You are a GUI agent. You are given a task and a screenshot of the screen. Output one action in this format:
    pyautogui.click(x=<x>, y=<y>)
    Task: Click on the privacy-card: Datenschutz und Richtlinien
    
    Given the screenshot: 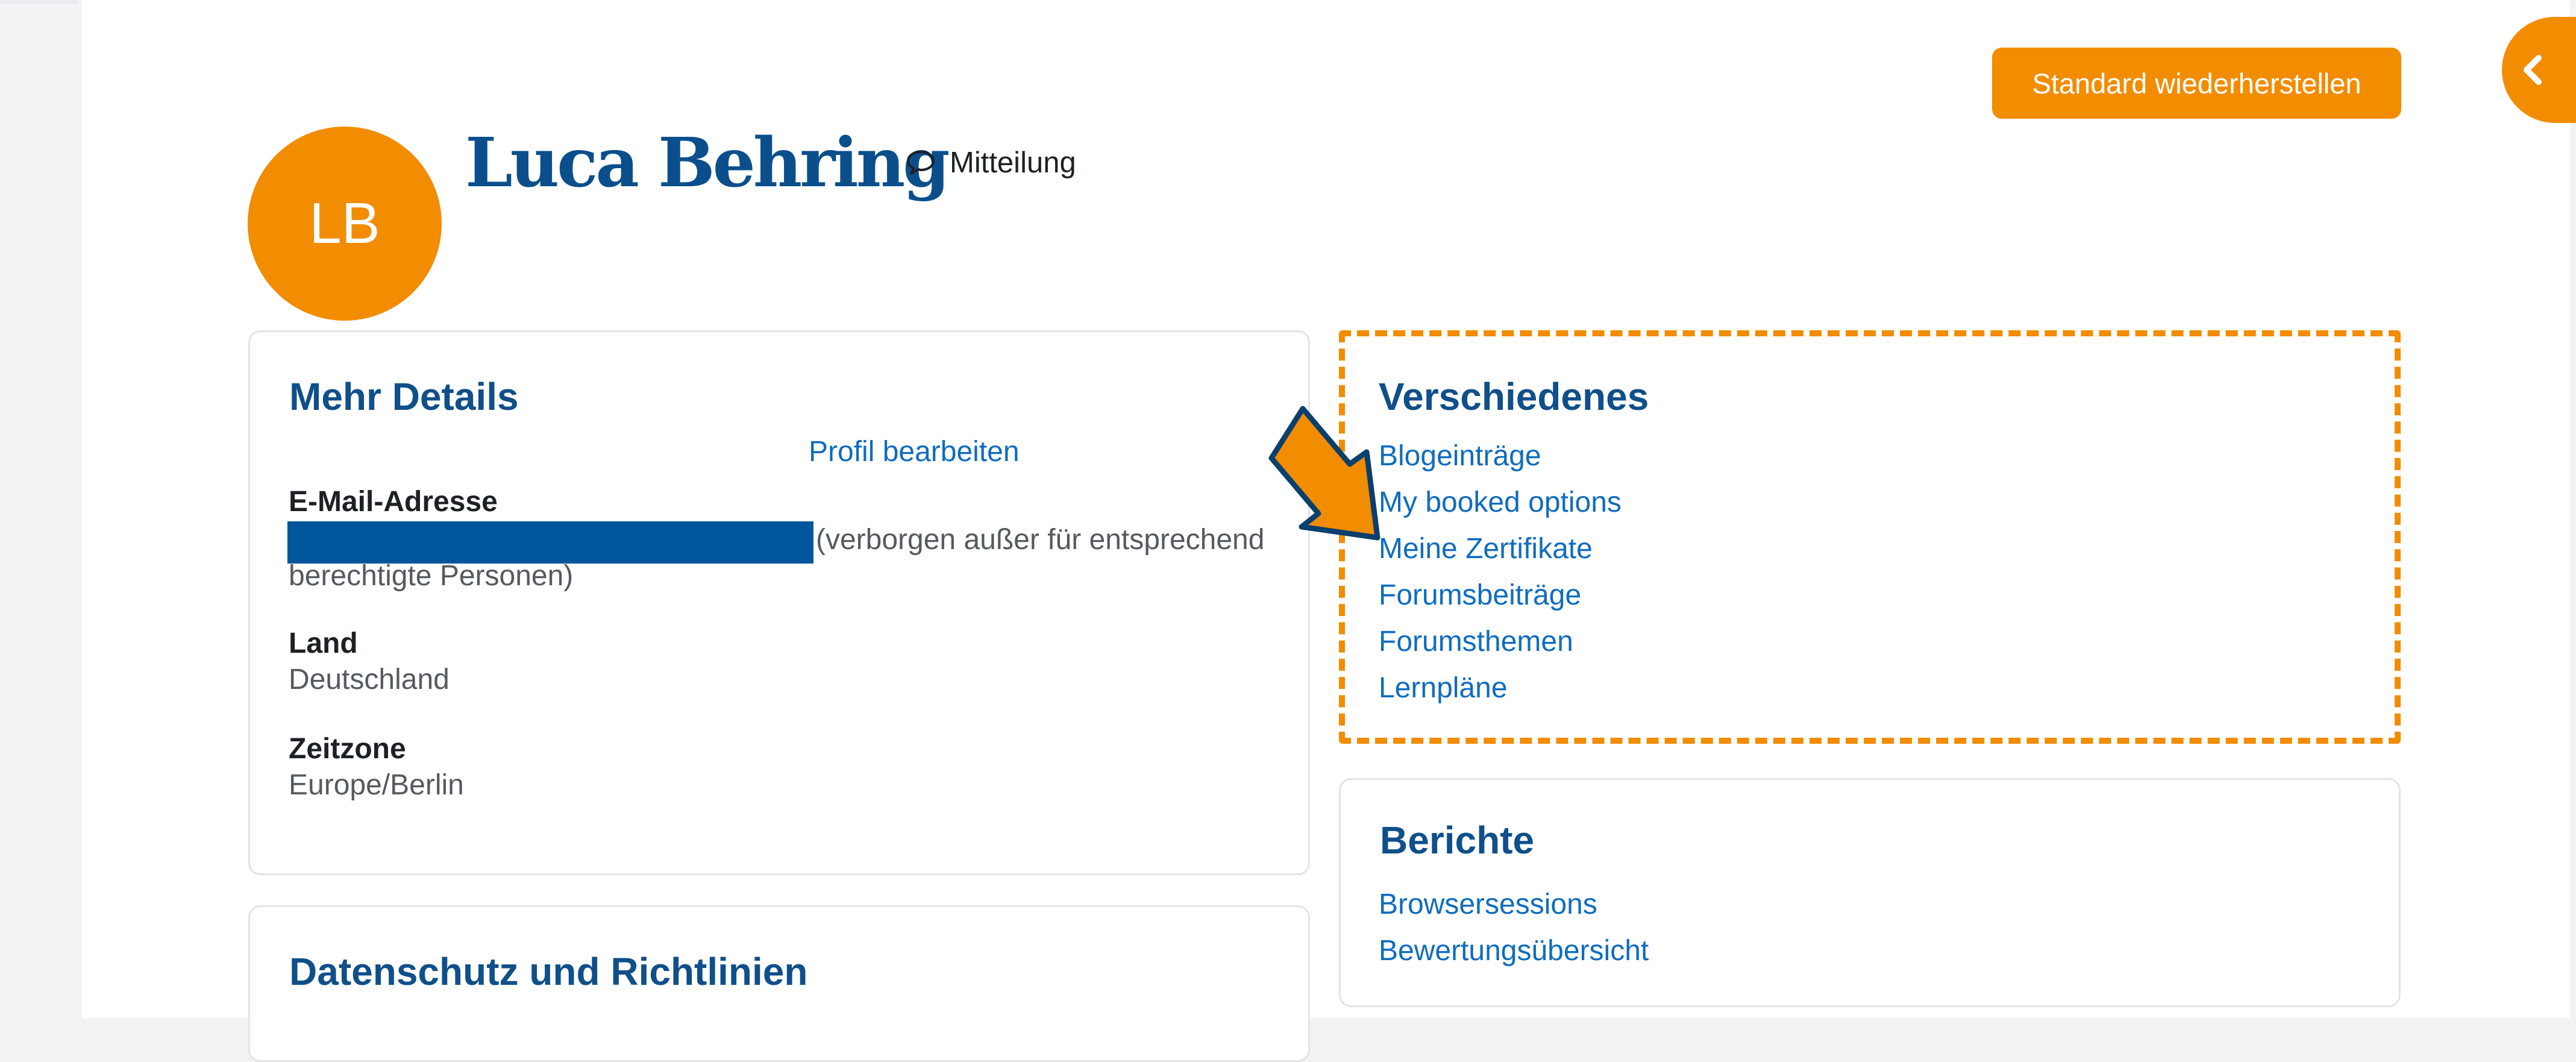 What is the action you would take?
    pyautogui.click(x=779, y=983)
    